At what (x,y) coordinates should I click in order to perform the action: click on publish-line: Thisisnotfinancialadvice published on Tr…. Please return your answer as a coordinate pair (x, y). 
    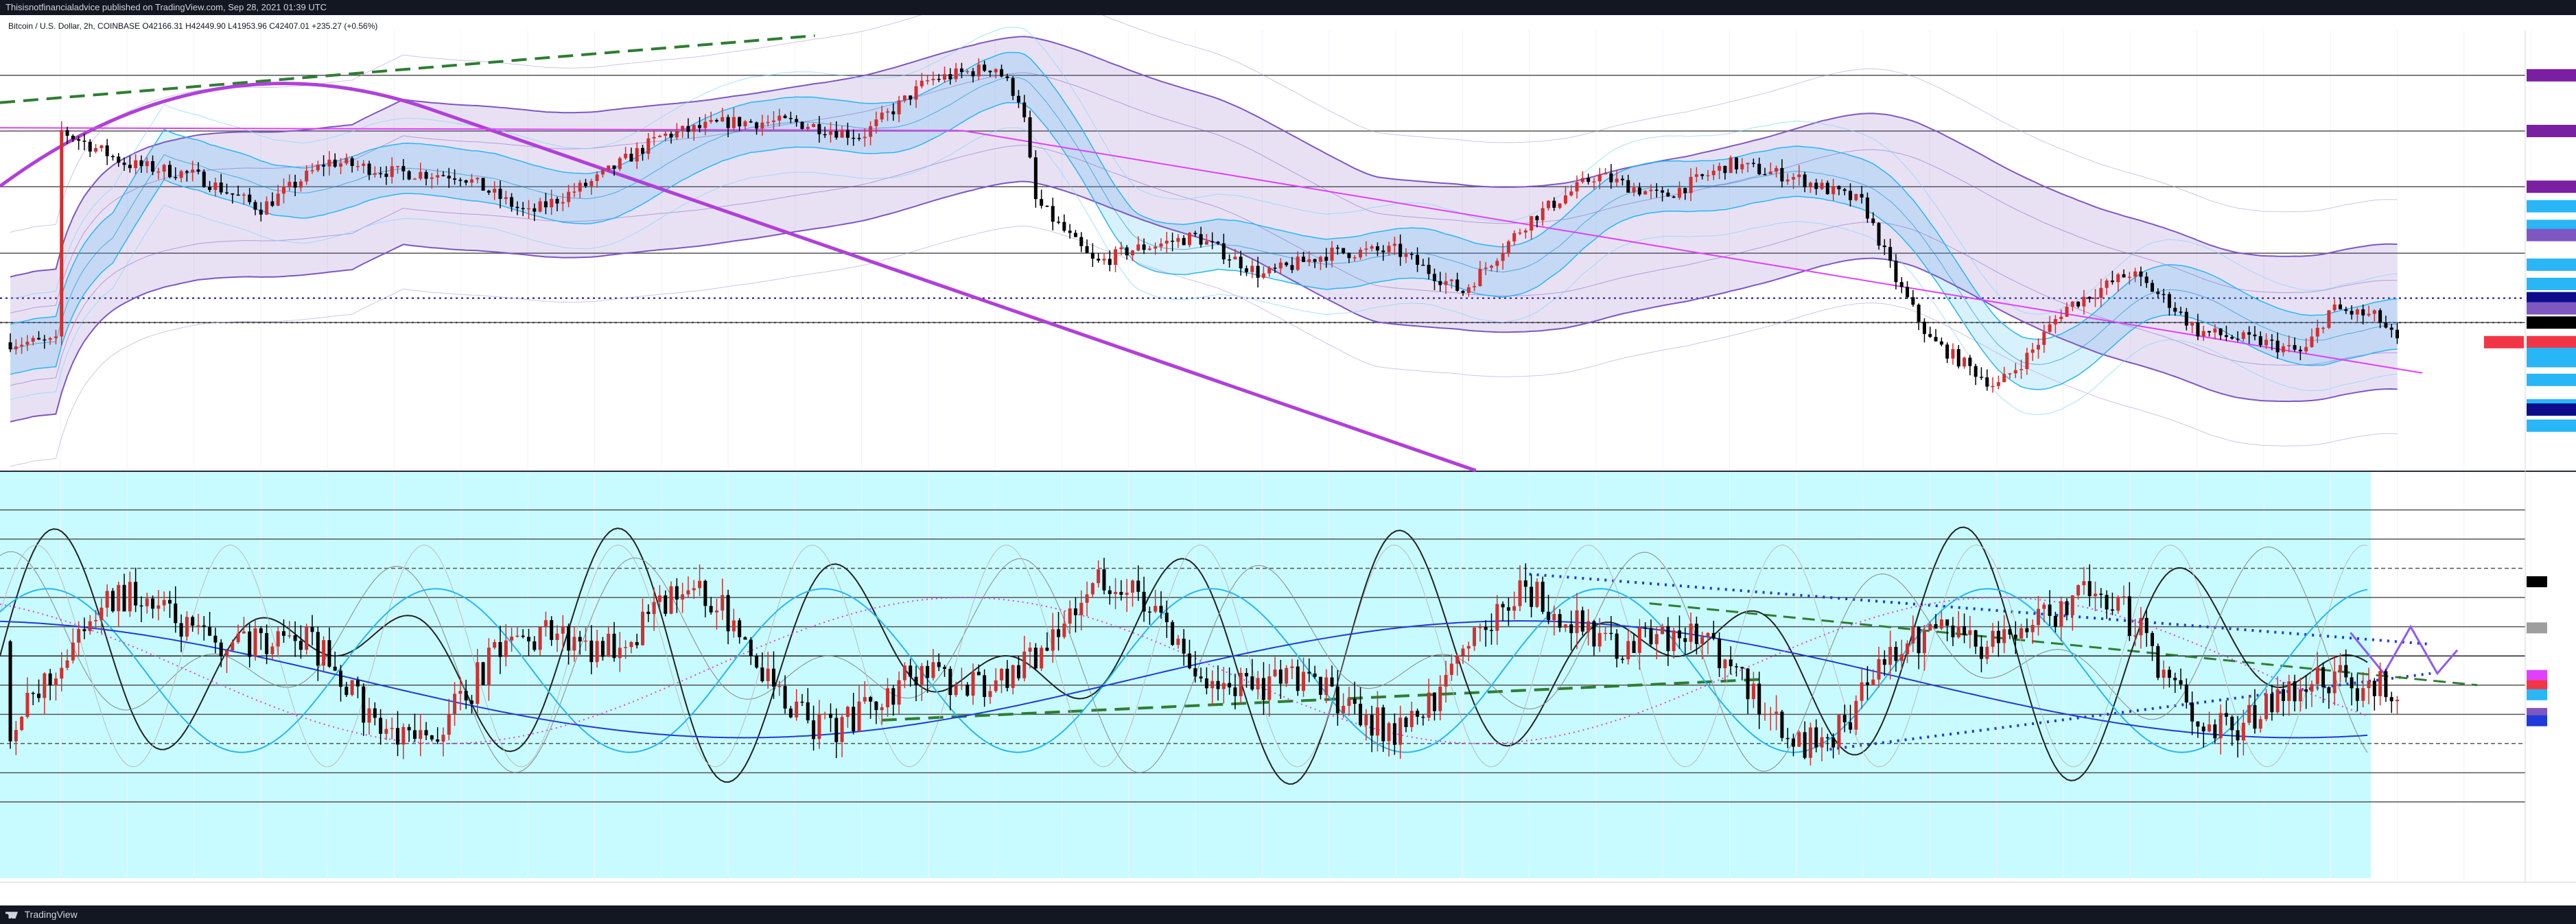
    Looking at the image, I should click on (166, 7).